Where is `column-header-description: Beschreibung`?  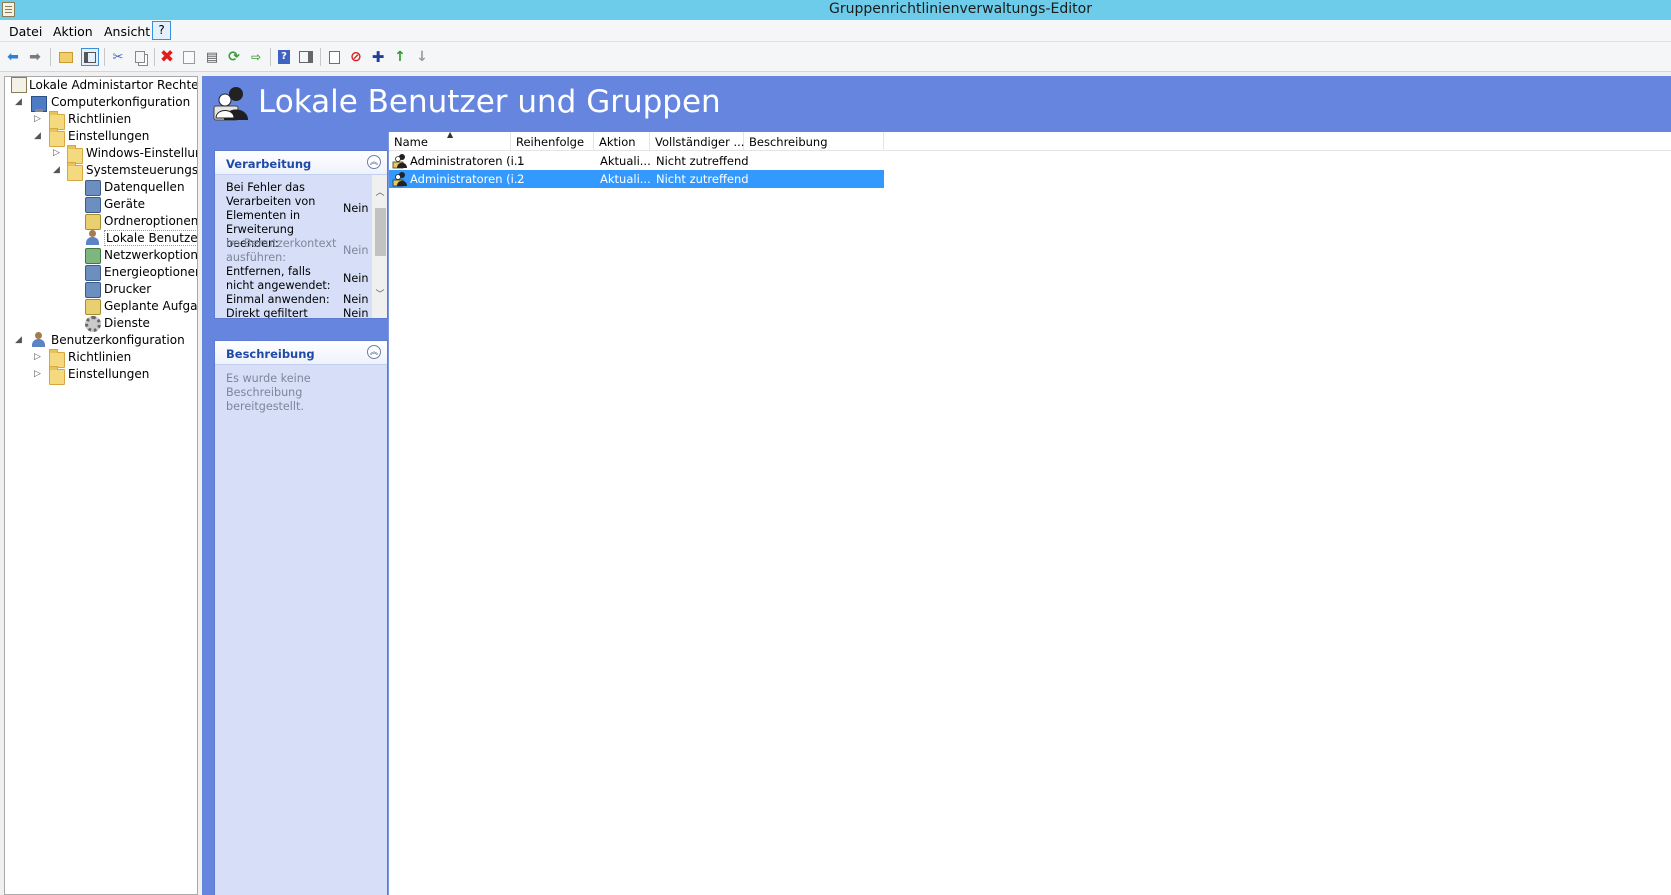
column-header-description: Beschreibung is located at coordinates (814, 141).